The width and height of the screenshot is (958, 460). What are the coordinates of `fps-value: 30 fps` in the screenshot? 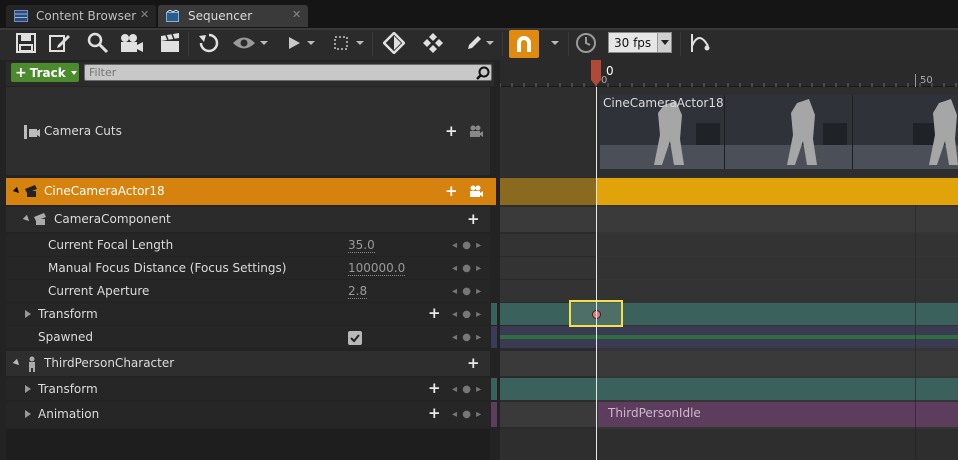 It's located at (633, 42).